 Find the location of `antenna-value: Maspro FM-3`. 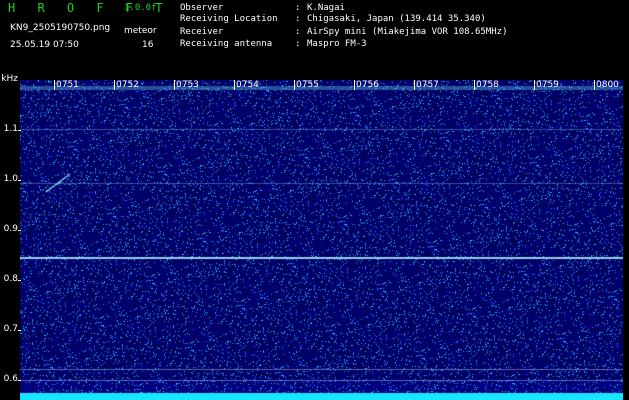

antenna-value: Maspro FM-3 is located at coordinates (337, 44).